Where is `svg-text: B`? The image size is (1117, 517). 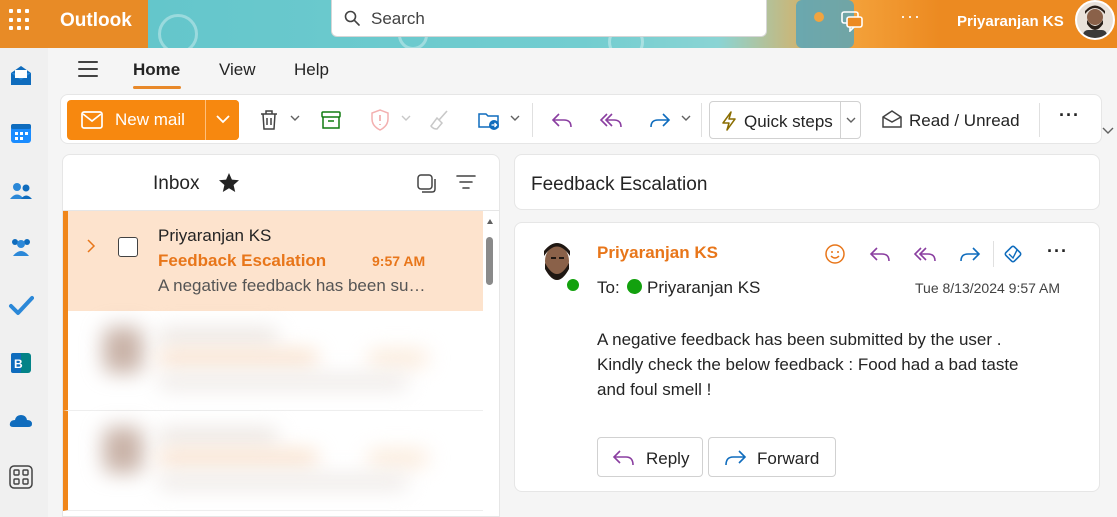
svg-text: B is located at coordinates (18, 364).